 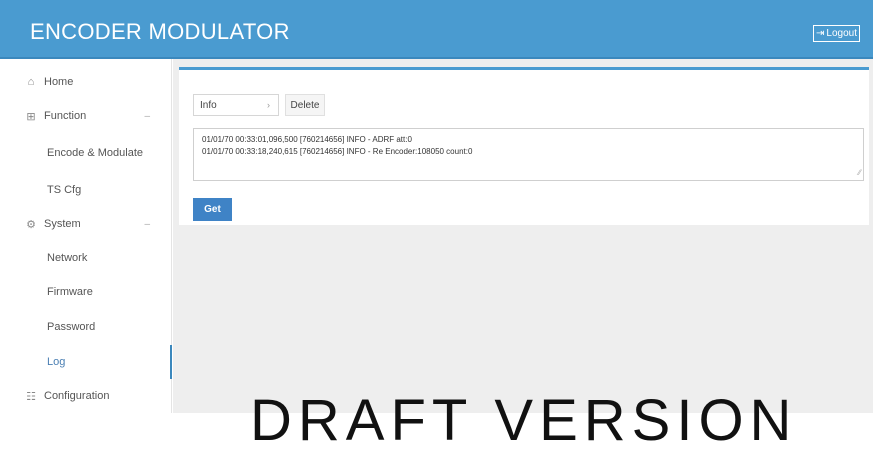 What do you see at coordinates (31, 116) in the screenshot?
I see `grid-icon: ⊞` at bounding box center [31, 116].